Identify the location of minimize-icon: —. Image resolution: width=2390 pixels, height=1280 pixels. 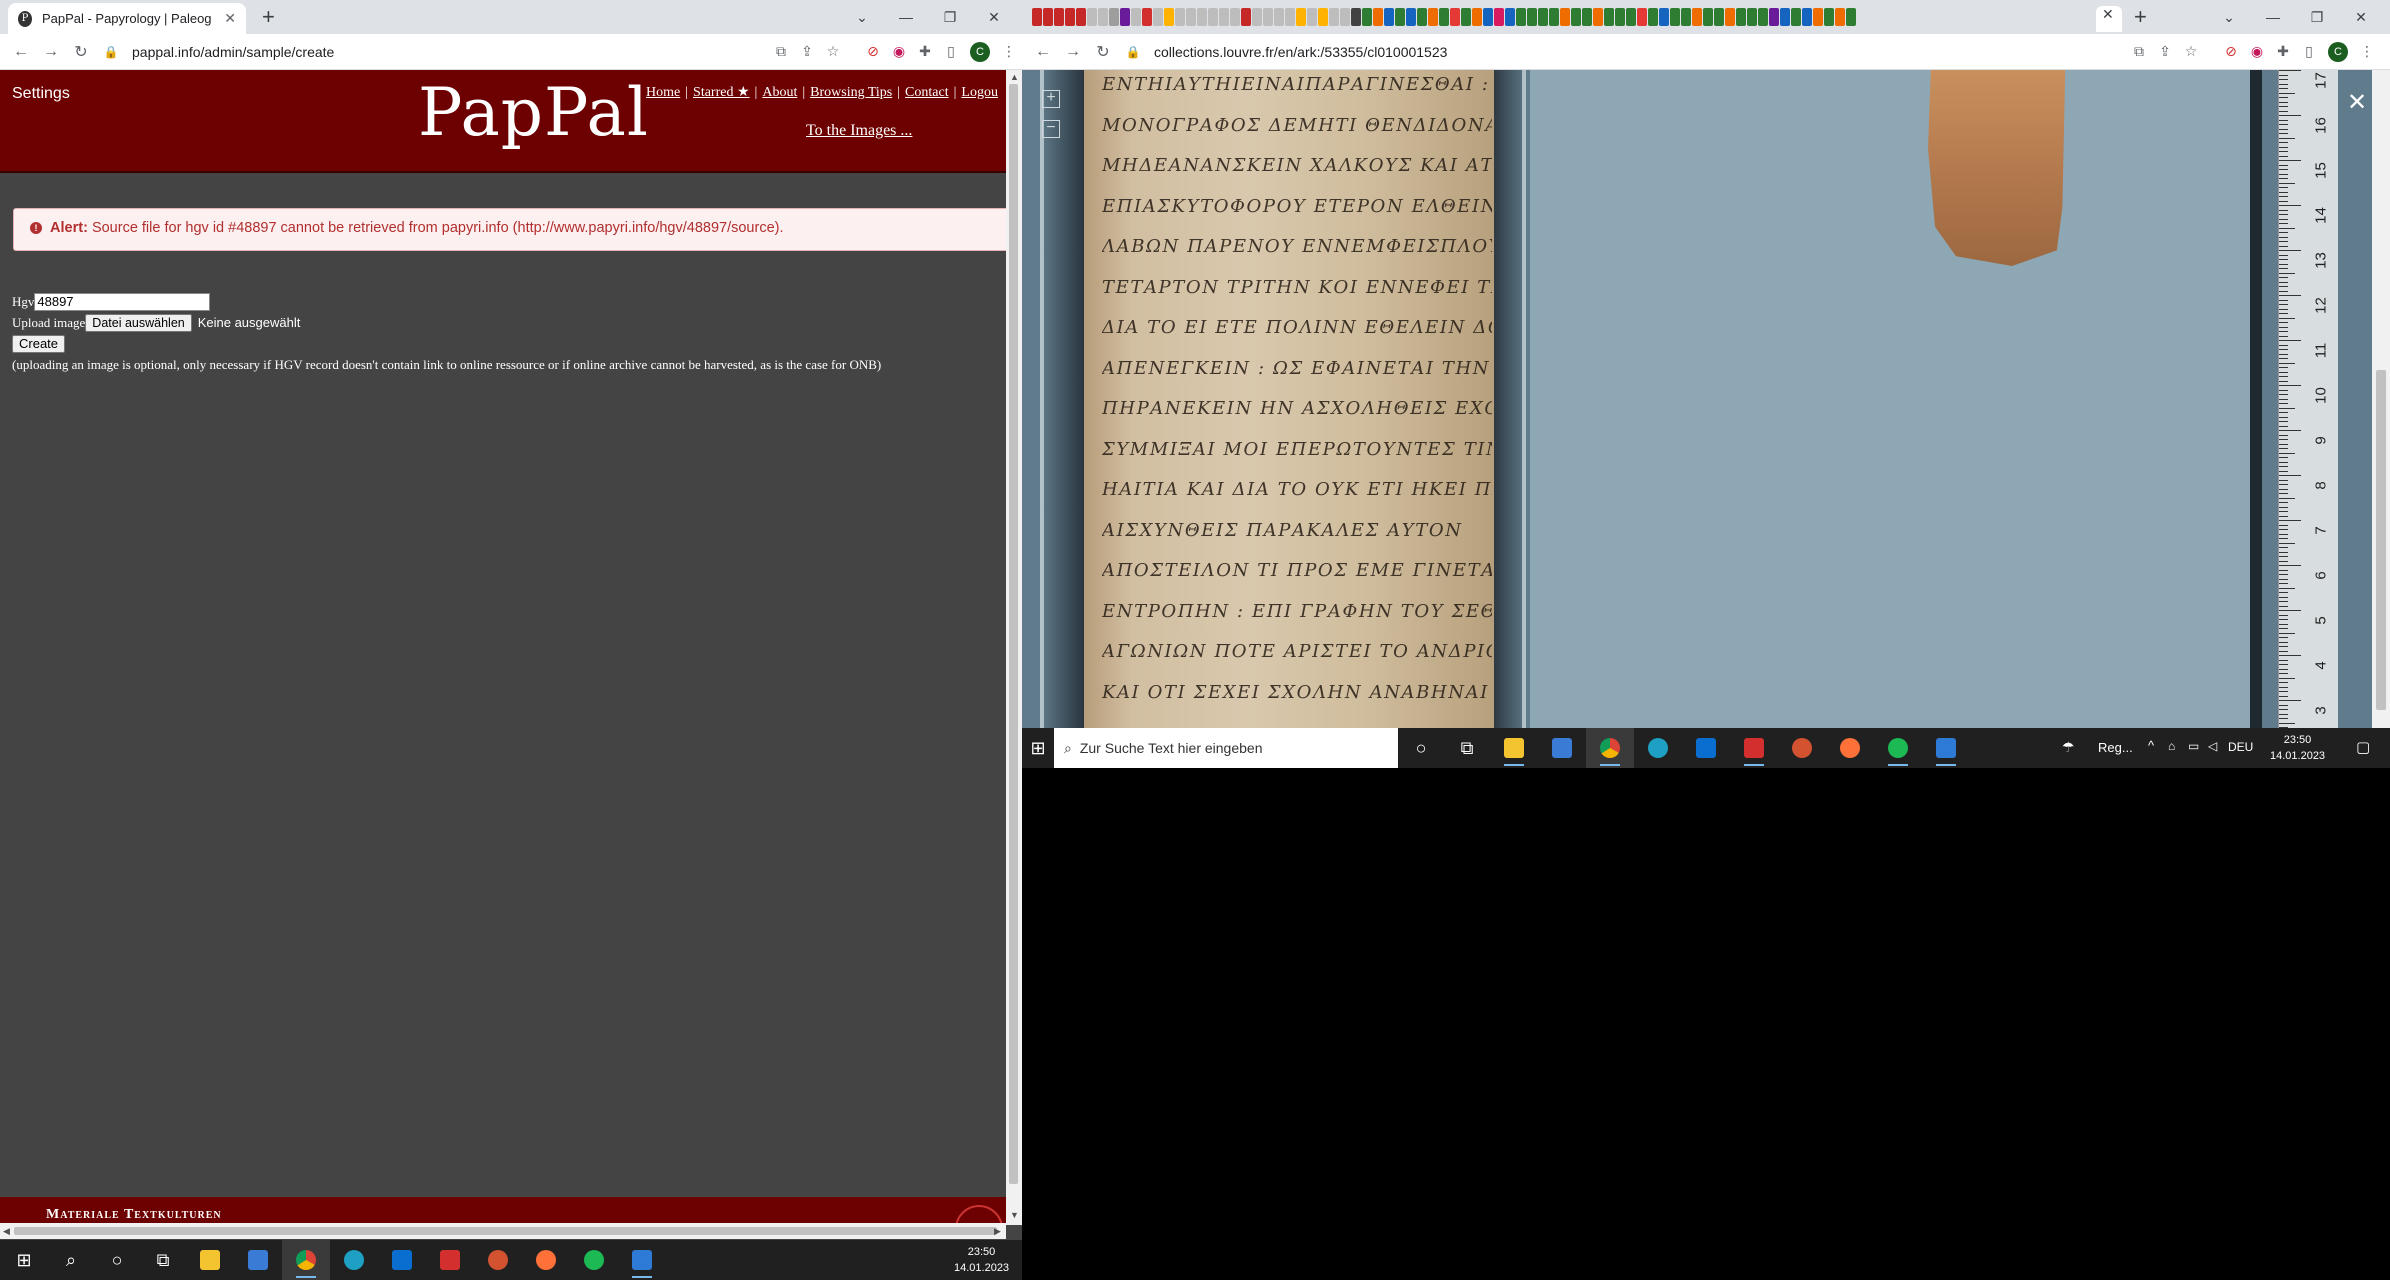
(906, 17).